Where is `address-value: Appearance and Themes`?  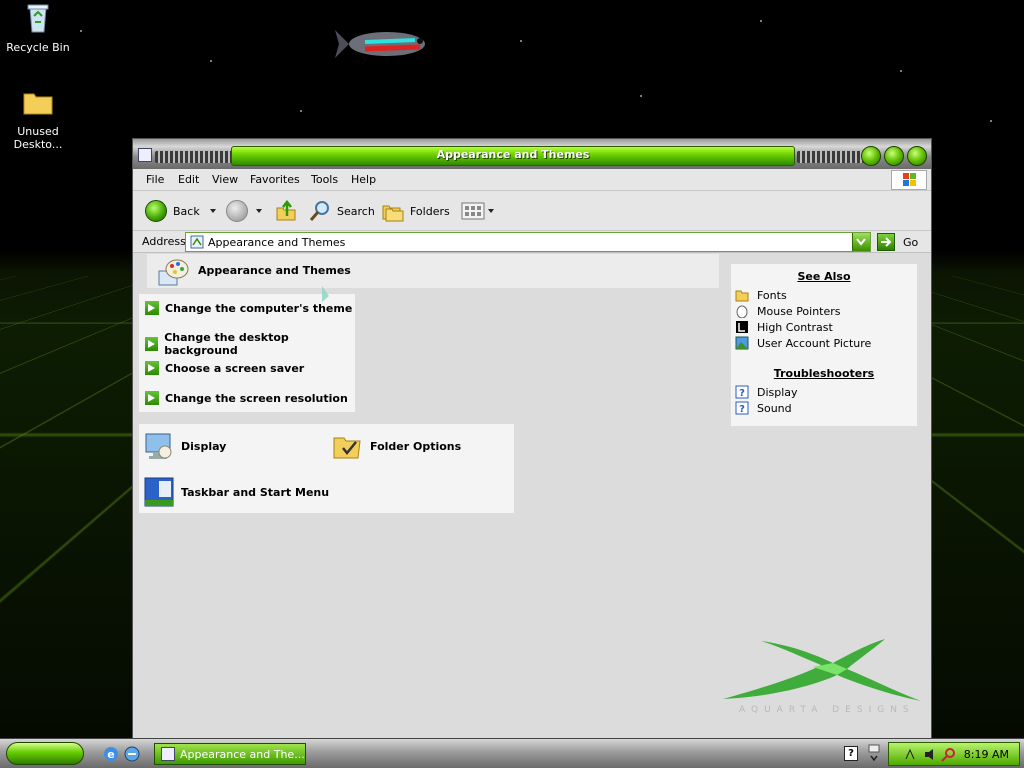 address-value: Appearance and Themes is located at coordinates (277, 242).